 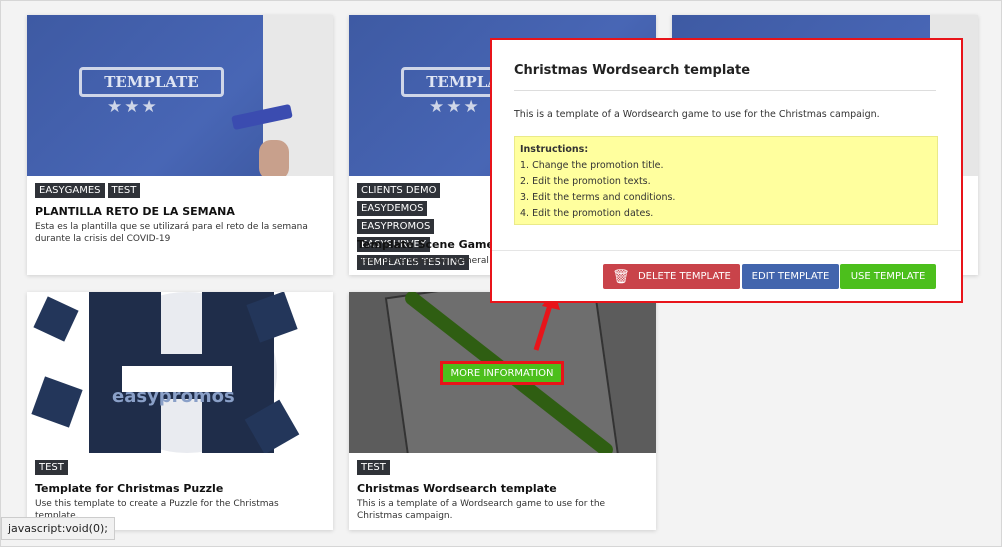 I want to click on template-thumbnail: TEMPLATE ★★★, so click(x=180, y=95).